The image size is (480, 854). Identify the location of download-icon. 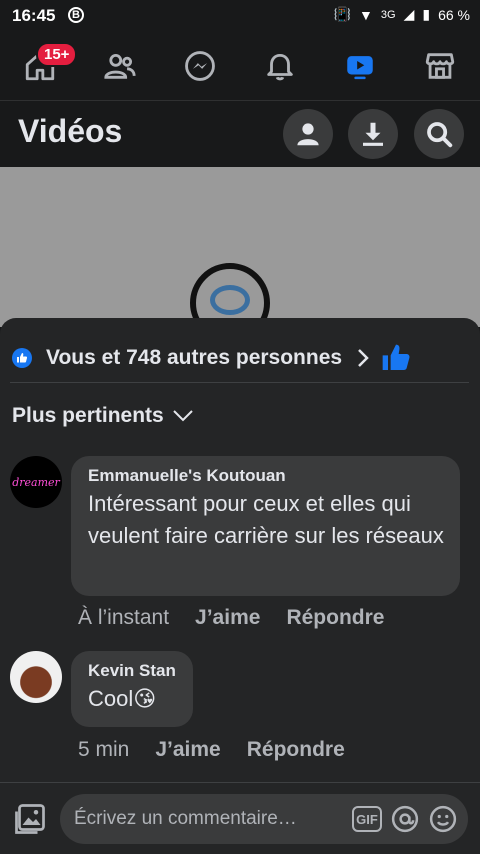
(373, 134).